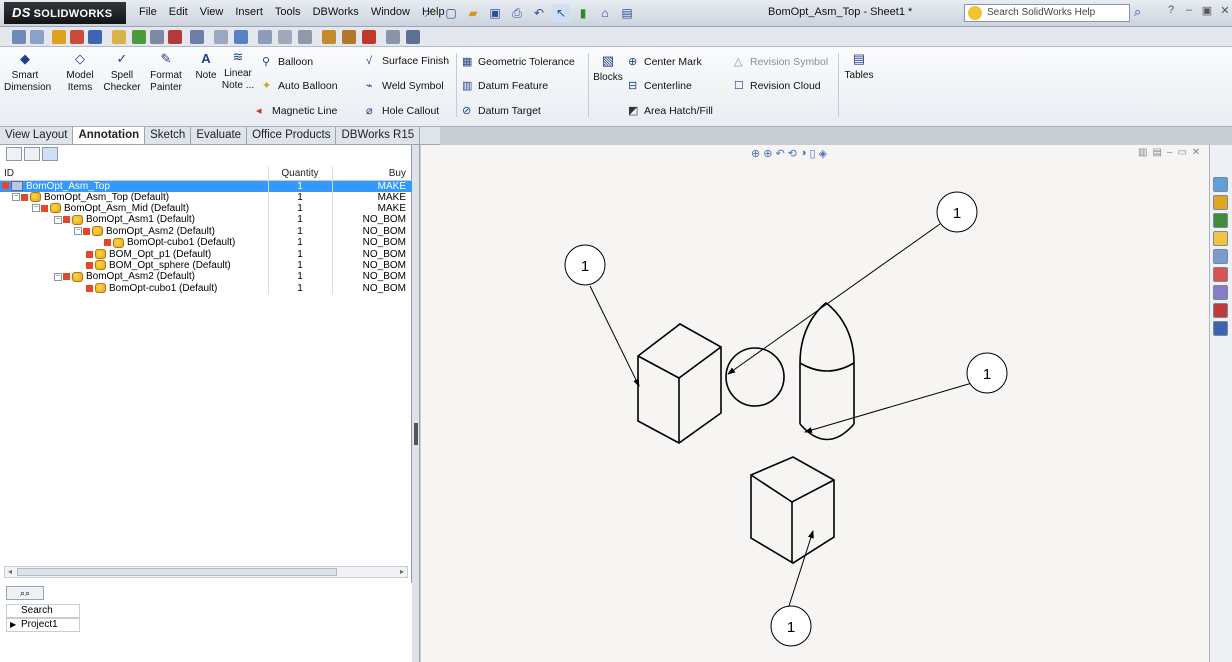  Describe the element at coordinates (781, 61) in the screenshot. I see `revision-symbol-button: △ Revision Symbol` at that location.